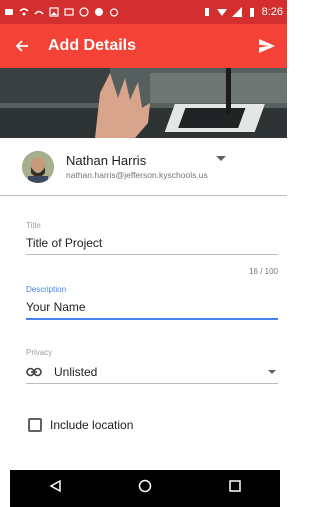  I want to click on send-icon, so click(267, 46).